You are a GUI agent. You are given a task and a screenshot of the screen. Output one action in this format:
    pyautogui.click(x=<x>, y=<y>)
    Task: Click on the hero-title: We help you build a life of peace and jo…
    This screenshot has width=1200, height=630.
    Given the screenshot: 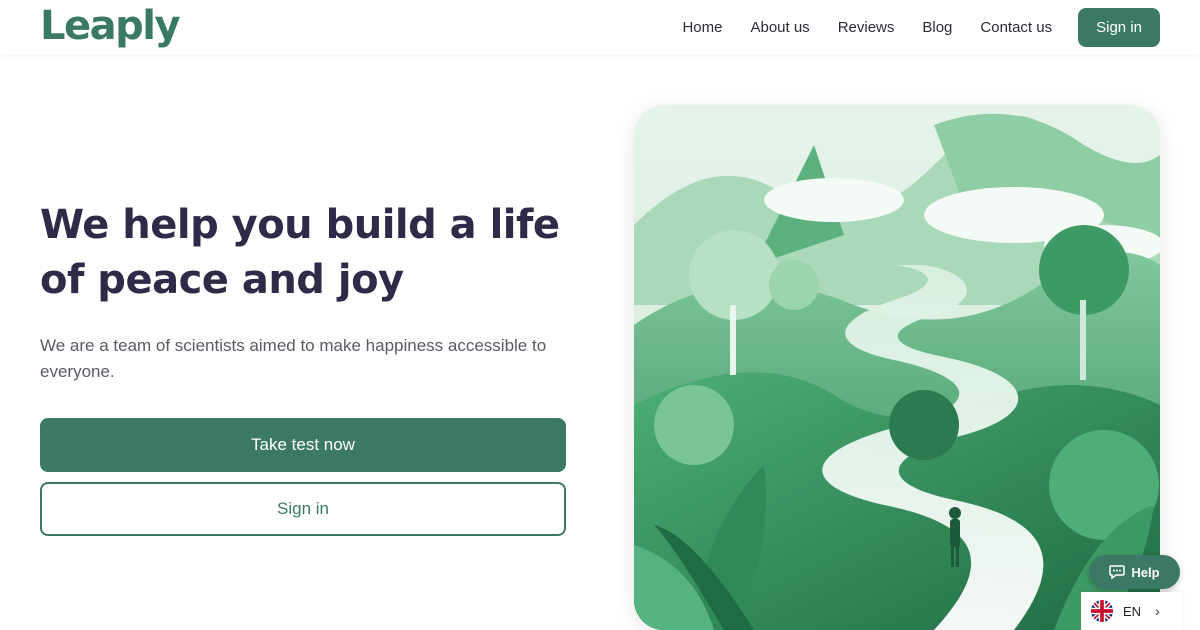 What is the action you would take?
    pyautogui.click(x=300, y=252)
    